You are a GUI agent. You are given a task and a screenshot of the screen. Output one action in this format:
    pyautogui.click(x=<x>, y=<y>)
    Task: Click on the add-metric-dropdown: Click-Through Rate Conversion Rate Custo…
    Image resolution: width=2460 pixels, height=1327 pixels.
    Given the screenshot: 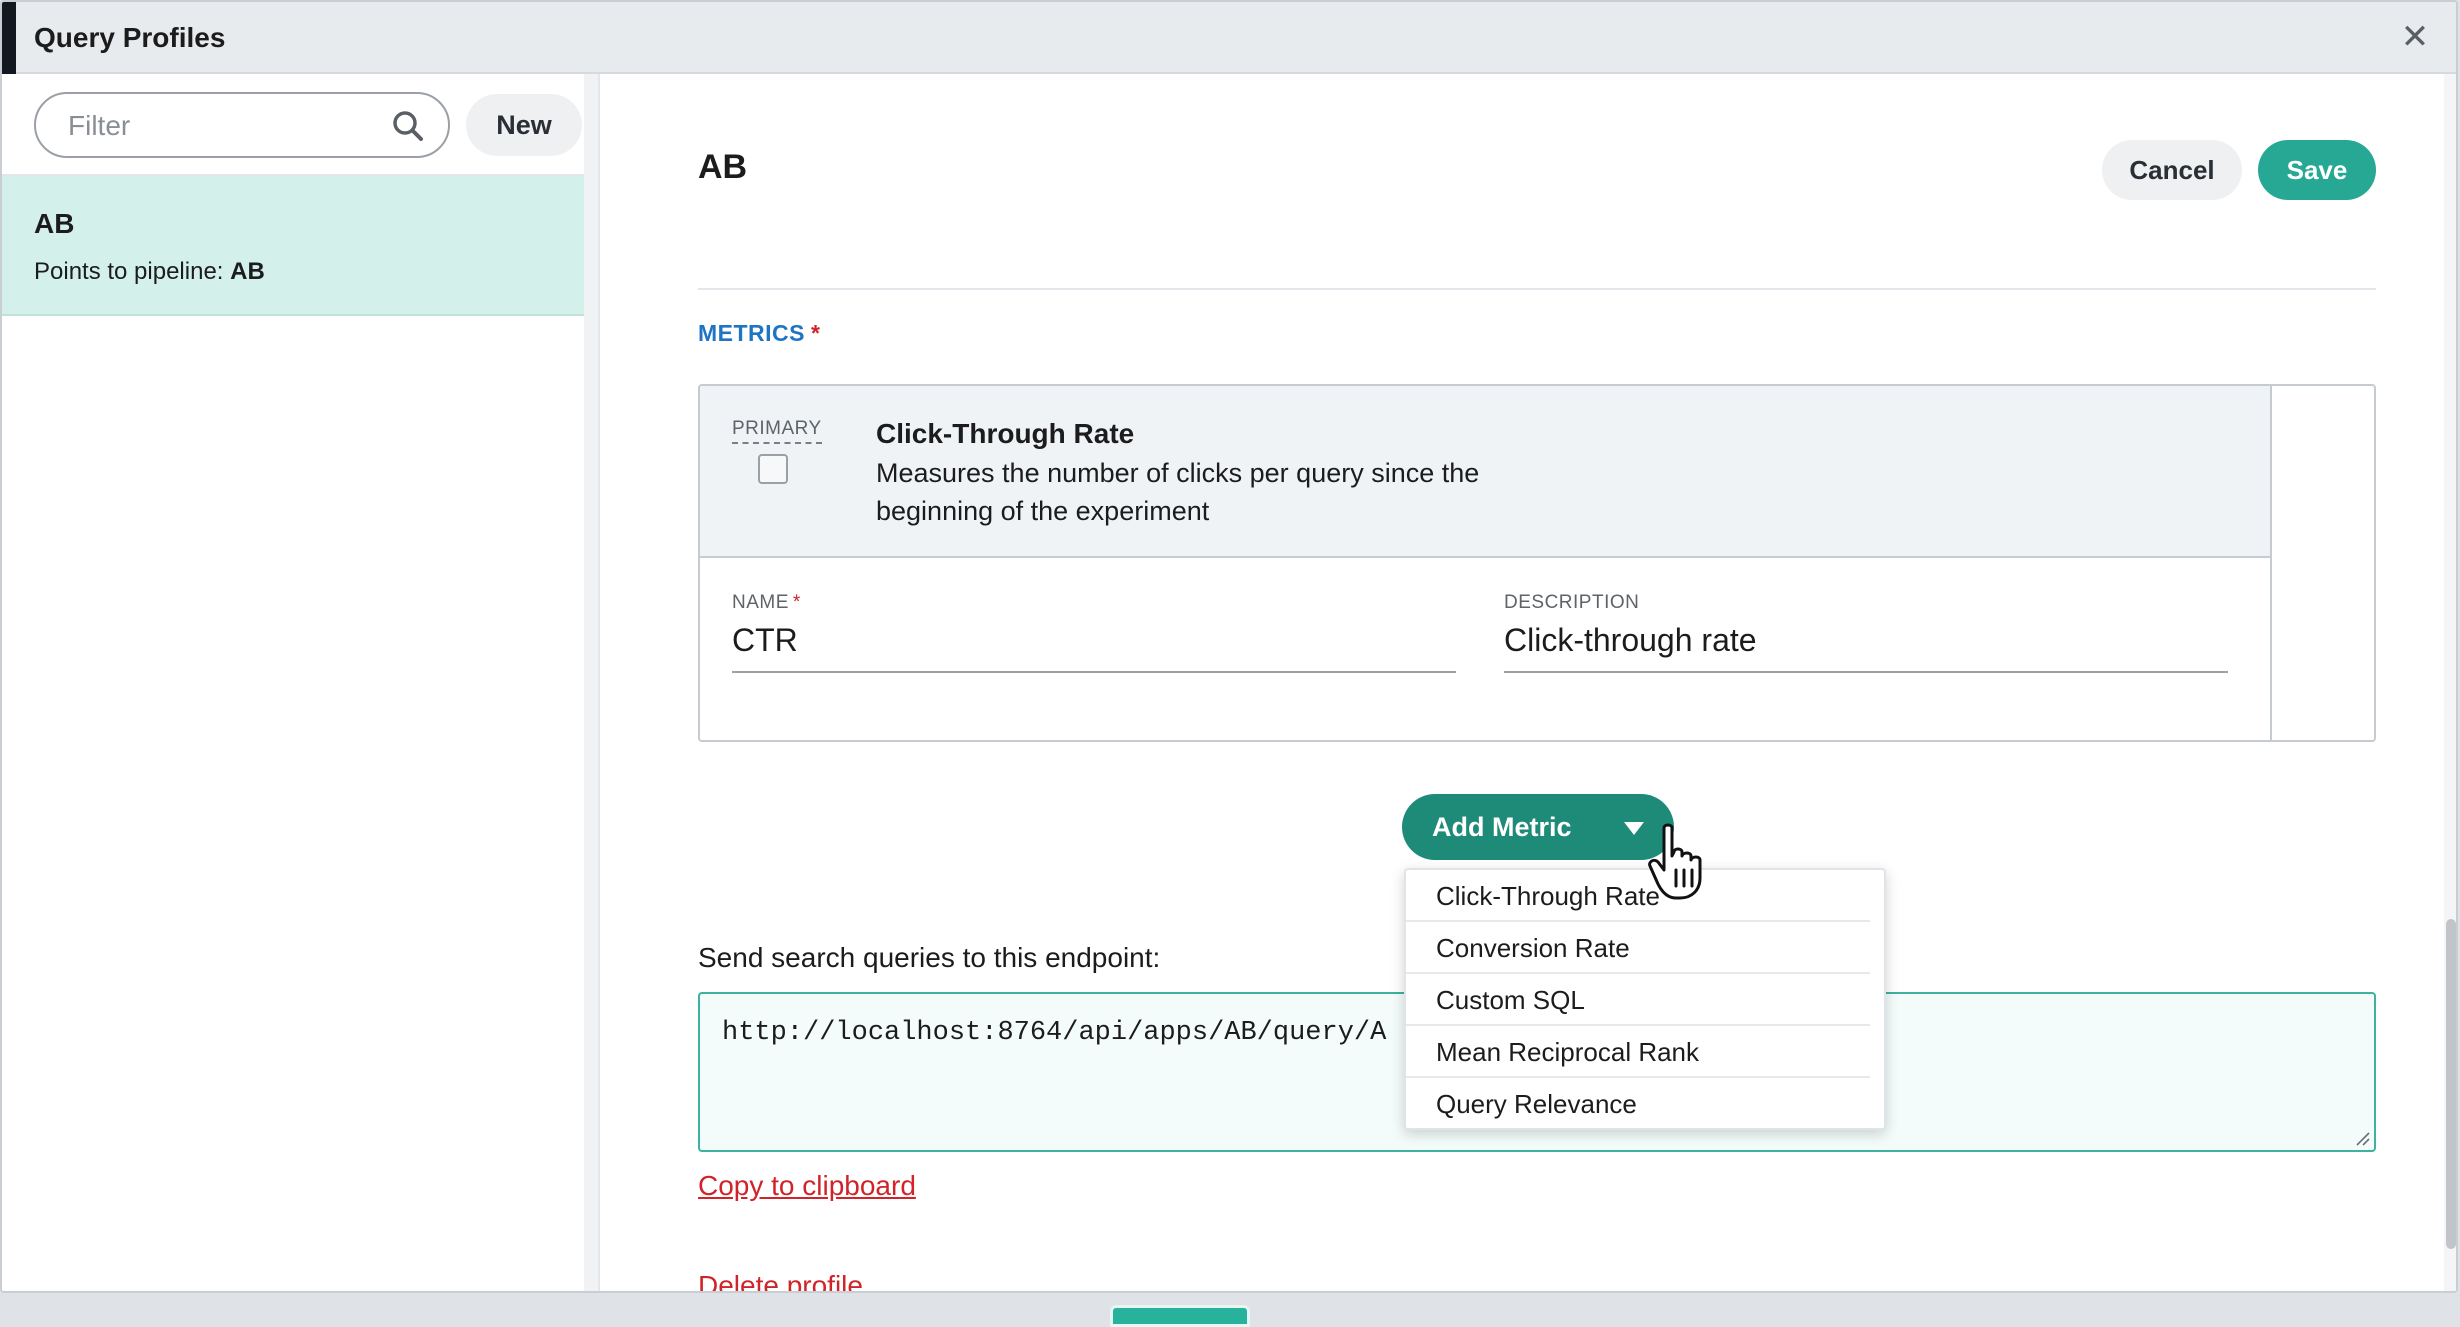 What is the action you would take?
    pyautogui.click(x=1645, y=999)
    